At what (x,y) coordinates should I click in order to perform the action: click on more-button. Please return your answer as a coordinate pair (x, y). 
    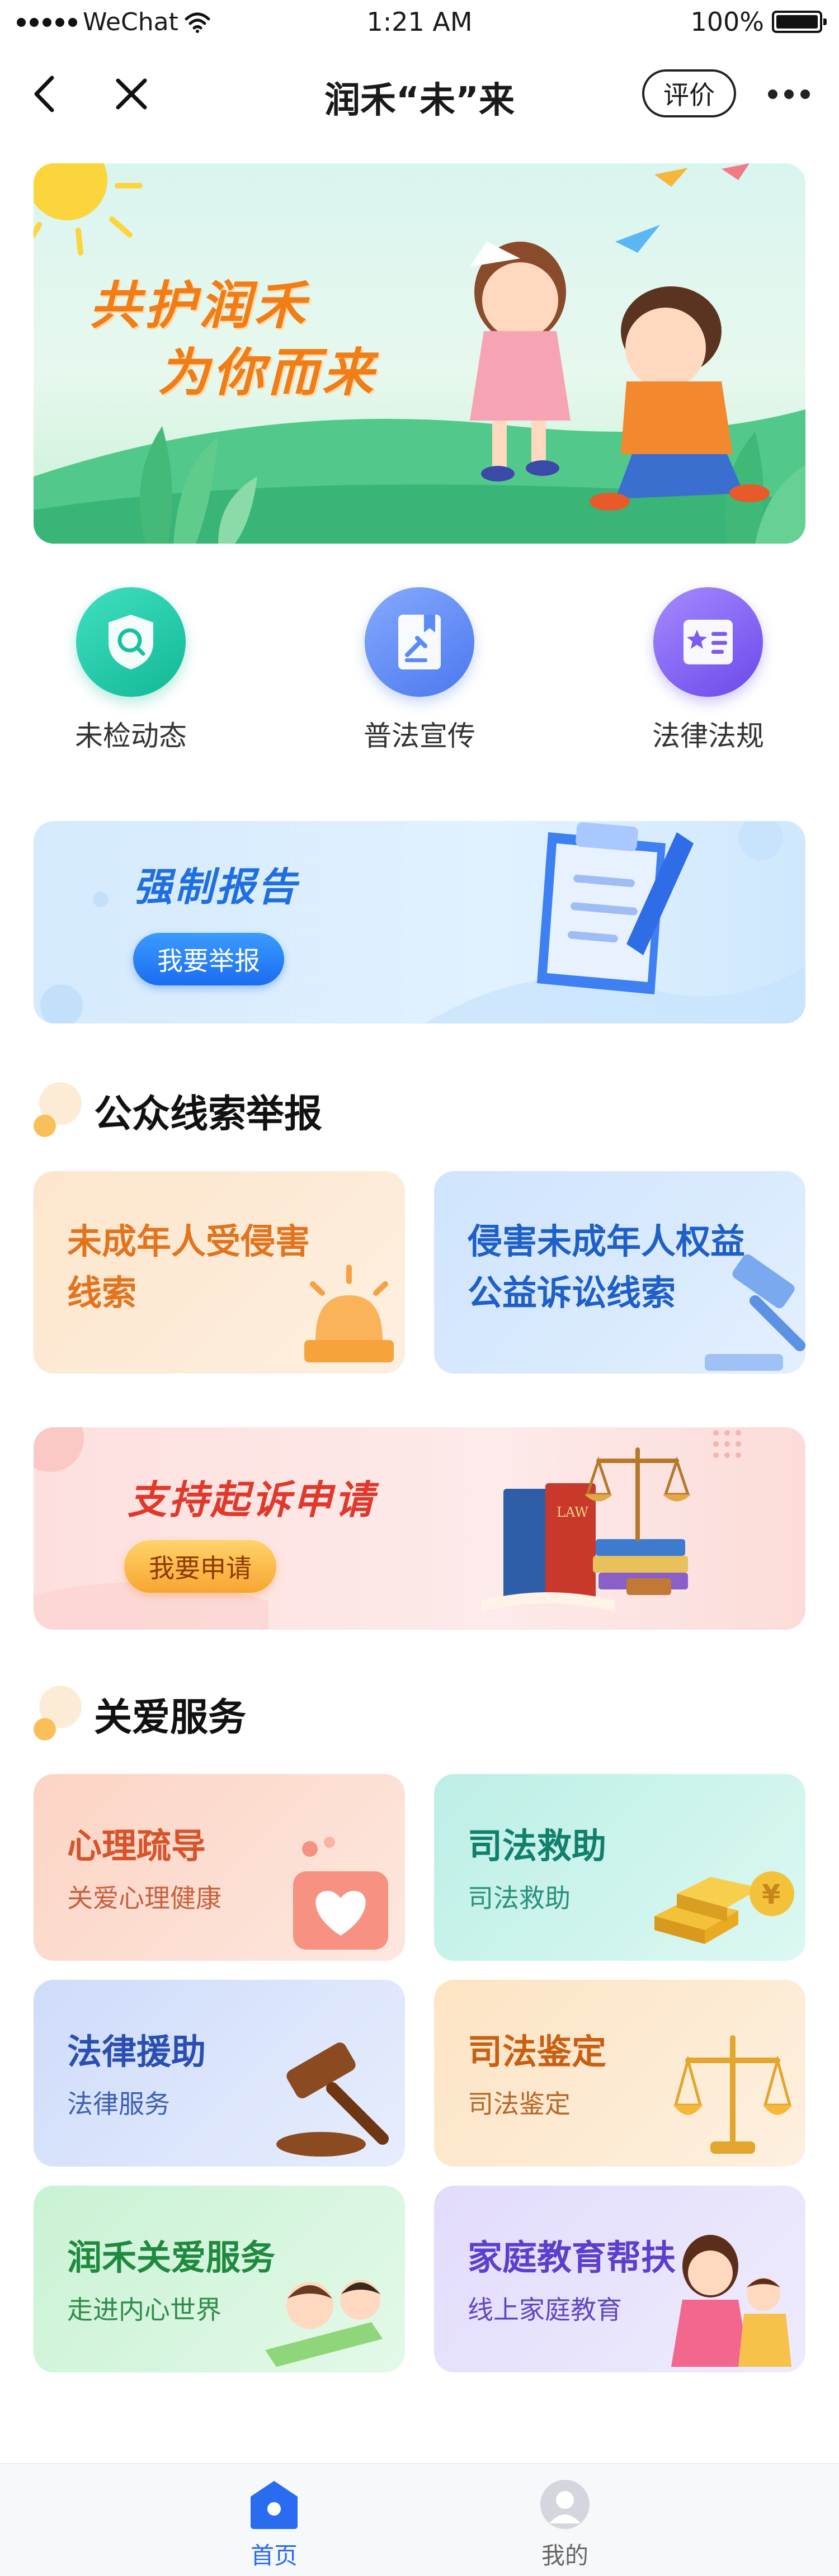
    Looking at the image, I should click on (788, 94).